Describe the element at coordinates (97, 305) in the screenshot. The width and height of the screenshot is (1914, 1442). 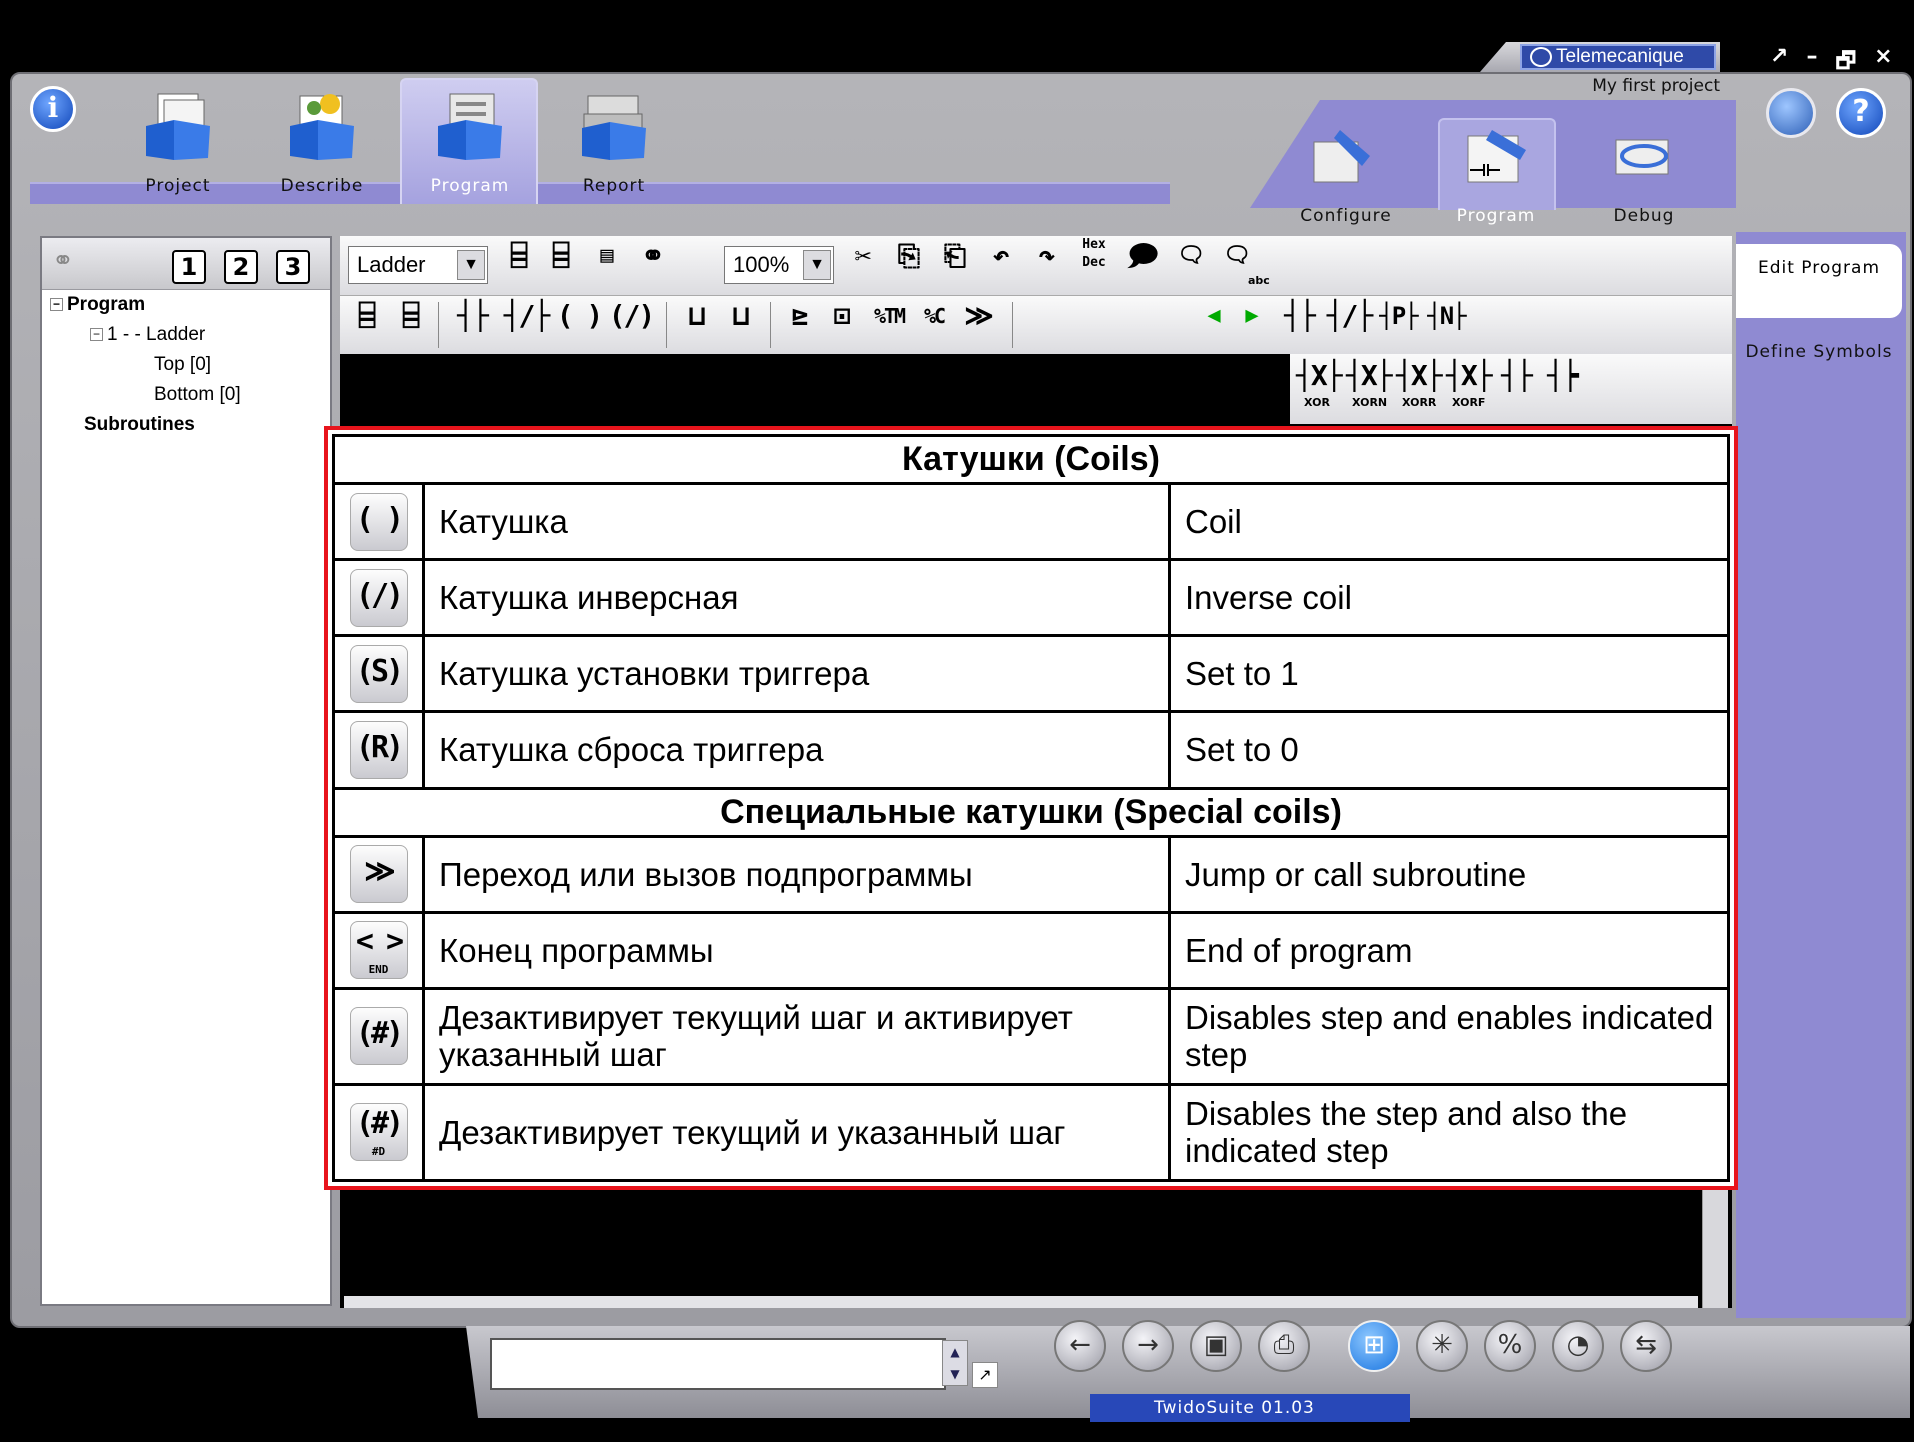
I see `tree-node-program: − Program` at that location.